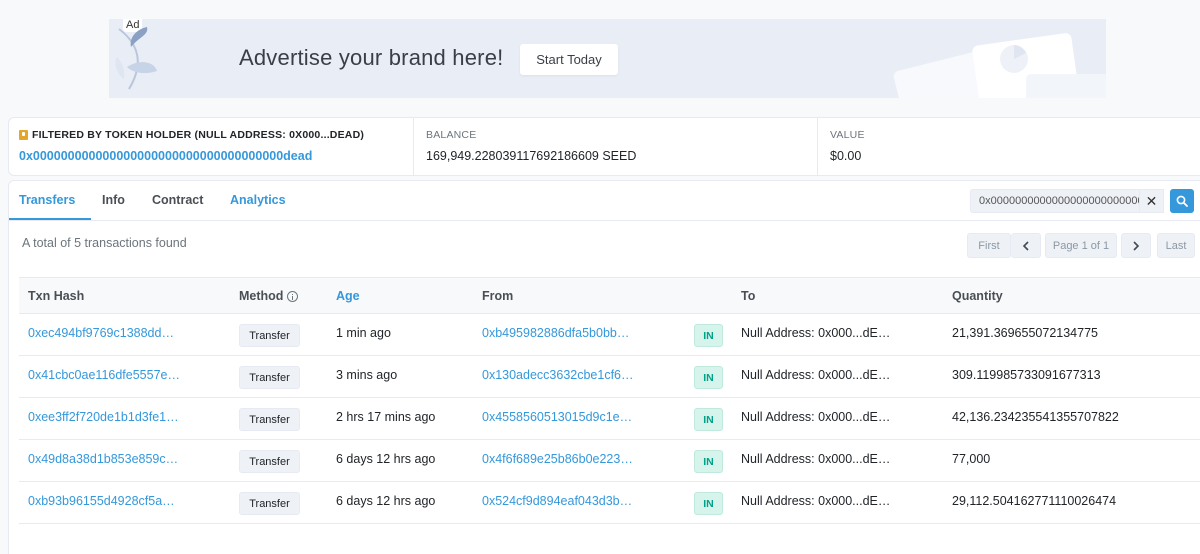 Image resolution: width=1200 pixels, height=554 pixels. What do you see at coordinates (113, 200) in the screenshot?
I see `tab-info: Info` at bounding box center [113, 200].